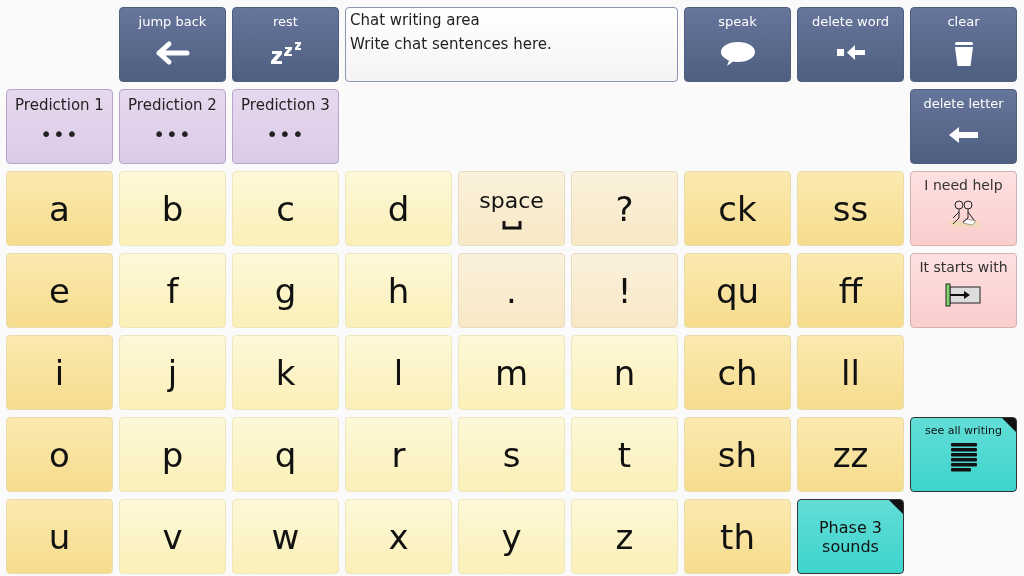  Describe the element at coordinates (850, 536) in the screenshot. I see `folder-key: Phase 3 sounds` at that location.